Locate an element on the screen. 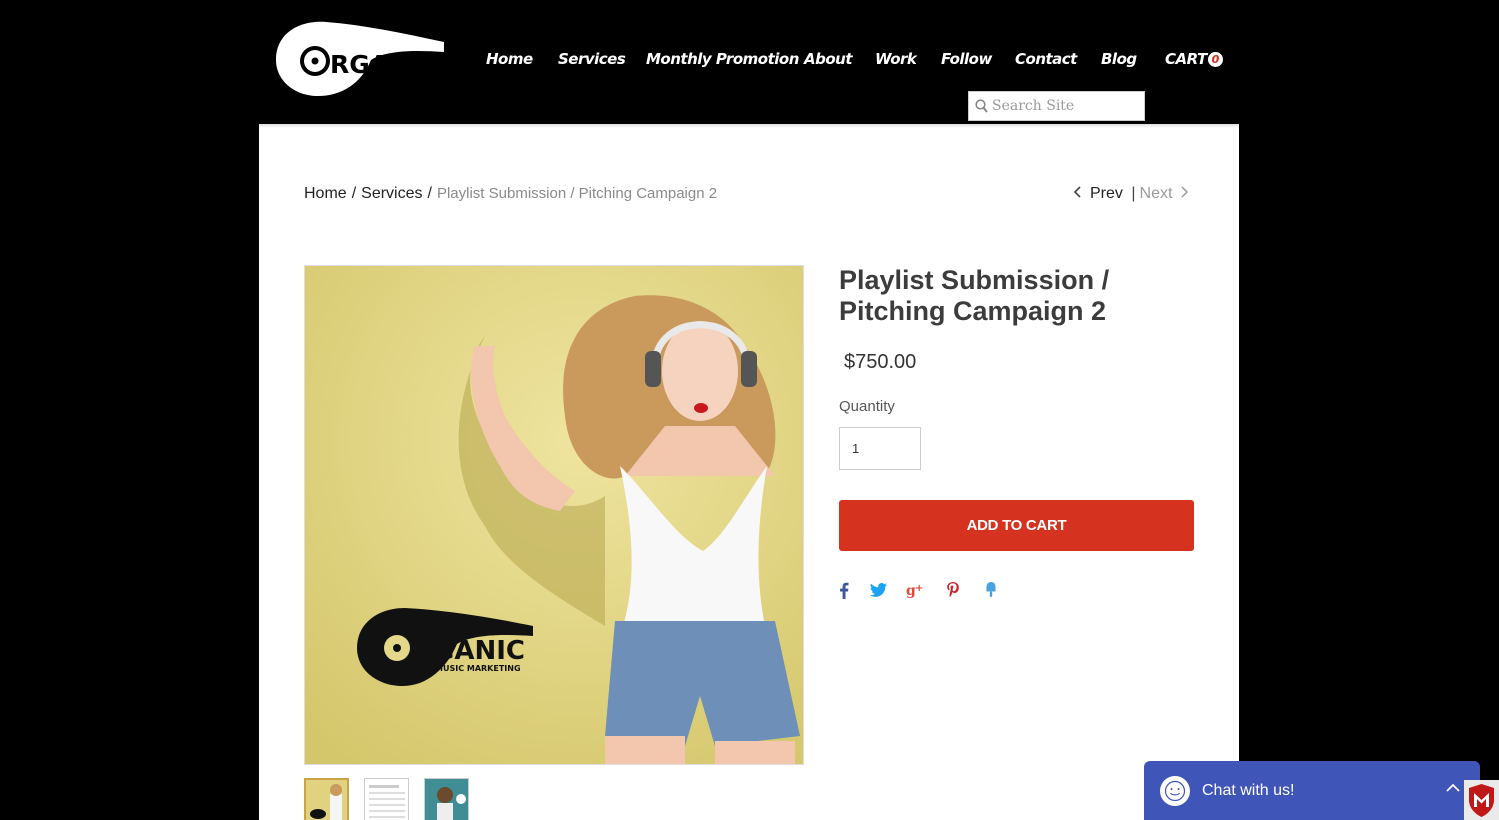 Image resolution: width=1499 pixels, height=820 pixels. google-plus-icon: g + is located at coordinates (915, 590).